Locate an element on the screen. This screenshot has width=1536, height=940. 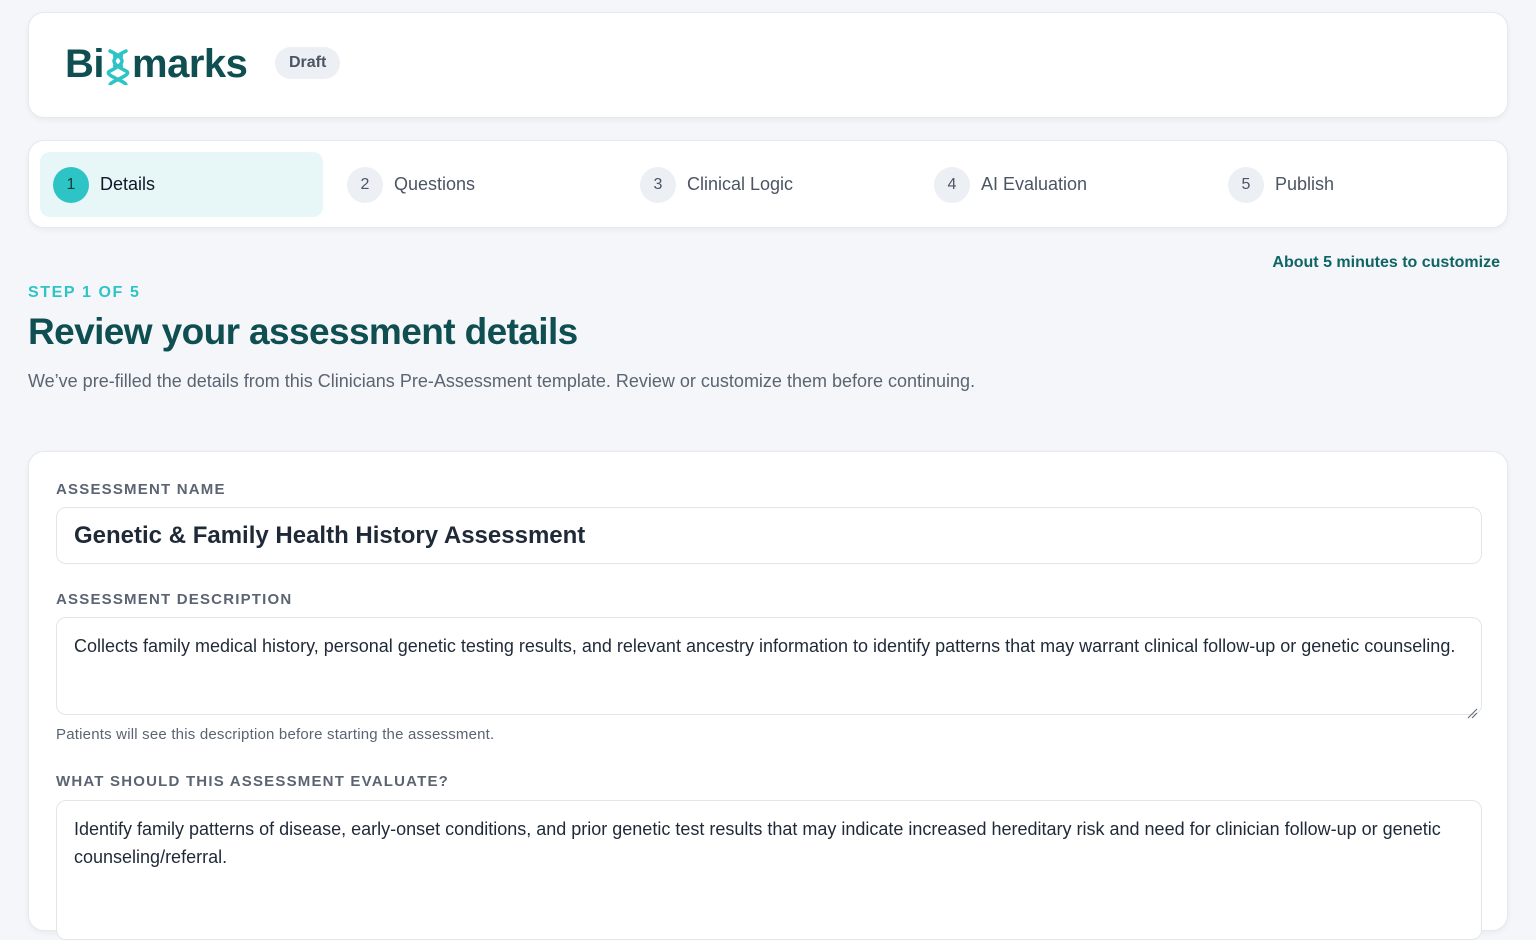
step-number-badge: 1 is located at coordinates (71, 184).